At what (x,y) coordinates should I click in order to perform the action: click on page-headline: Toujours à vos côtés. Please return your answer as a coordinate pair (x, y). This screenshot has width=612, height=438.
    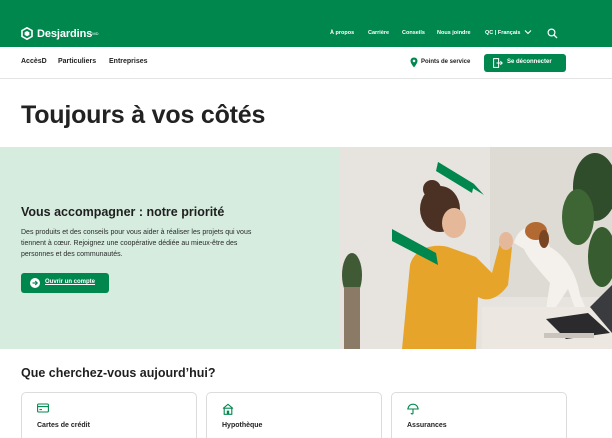
    Looking at the image, I should click on (143, 115).